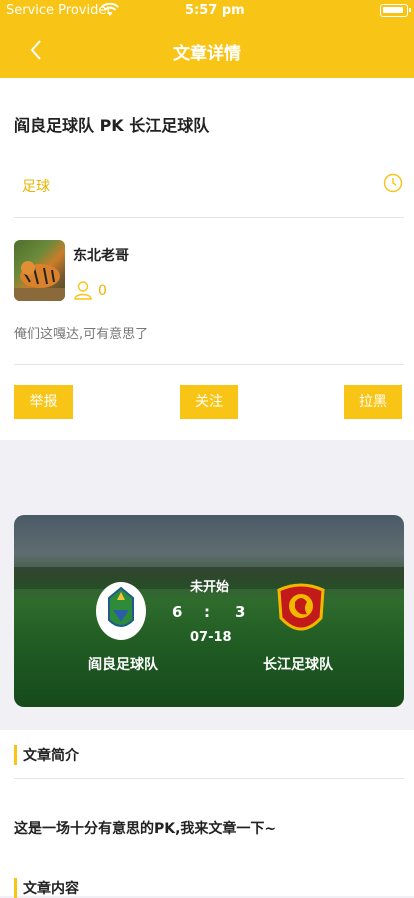  I want to click on status-bar: Service Provider 5:57 pm, so click(207, 12).